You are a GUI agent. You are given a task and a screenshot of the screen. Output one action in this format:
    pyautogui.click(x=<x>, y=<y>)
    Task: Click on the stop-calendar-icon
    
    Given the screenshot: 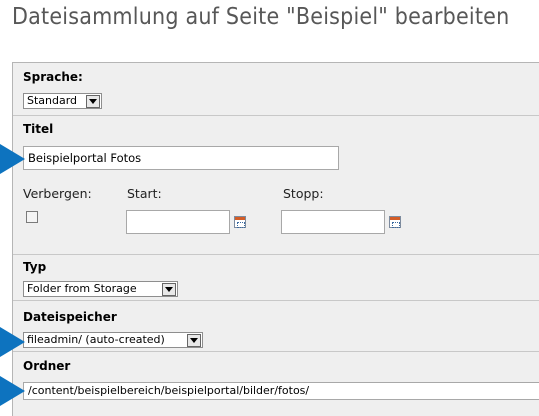 What is the action you would take?
    pyautogui.click(x=395, y=222)
    